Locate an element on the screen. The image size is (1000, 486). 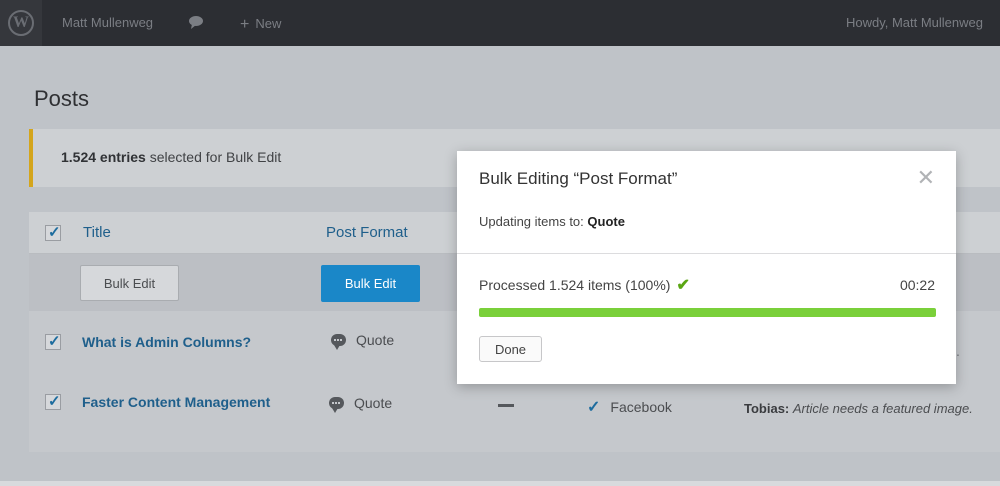
empty-value-dash is located at coordinates (506, 405).